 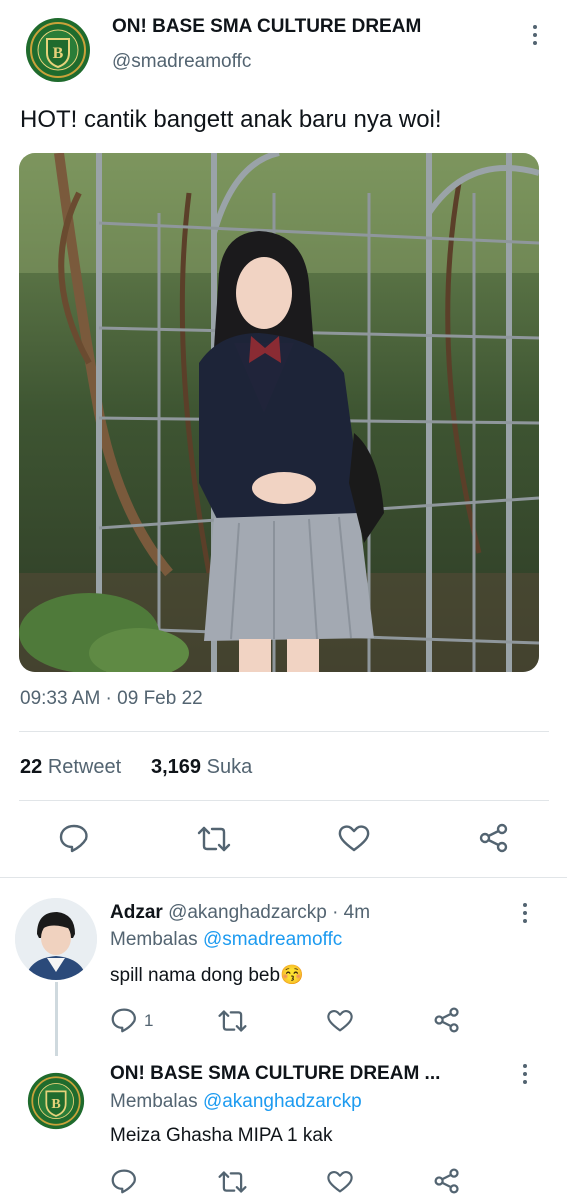 What do you see at coordinates (282, 1101) in the screenshot?
I see `replying-to-link: @akanghadzarckp` at bounding box center [282, 1101].